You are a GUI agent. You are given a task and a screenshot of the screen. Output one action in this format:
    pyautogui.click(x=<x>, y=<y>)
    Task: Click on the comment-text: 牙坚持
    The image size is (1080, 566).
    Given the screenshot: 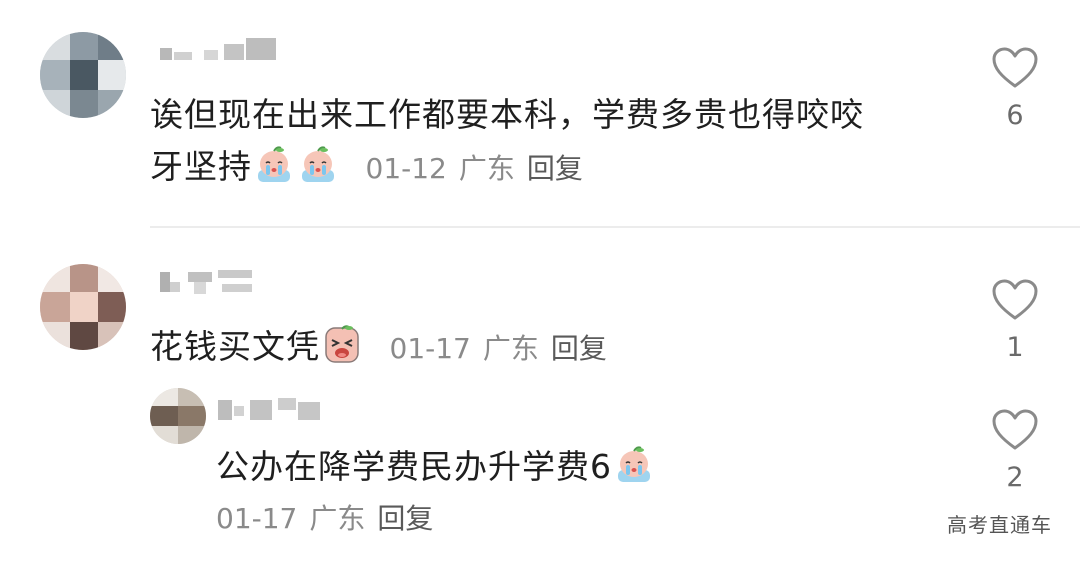 What is the action you would take?
    pyautogui.click(x=201, y=166)
    